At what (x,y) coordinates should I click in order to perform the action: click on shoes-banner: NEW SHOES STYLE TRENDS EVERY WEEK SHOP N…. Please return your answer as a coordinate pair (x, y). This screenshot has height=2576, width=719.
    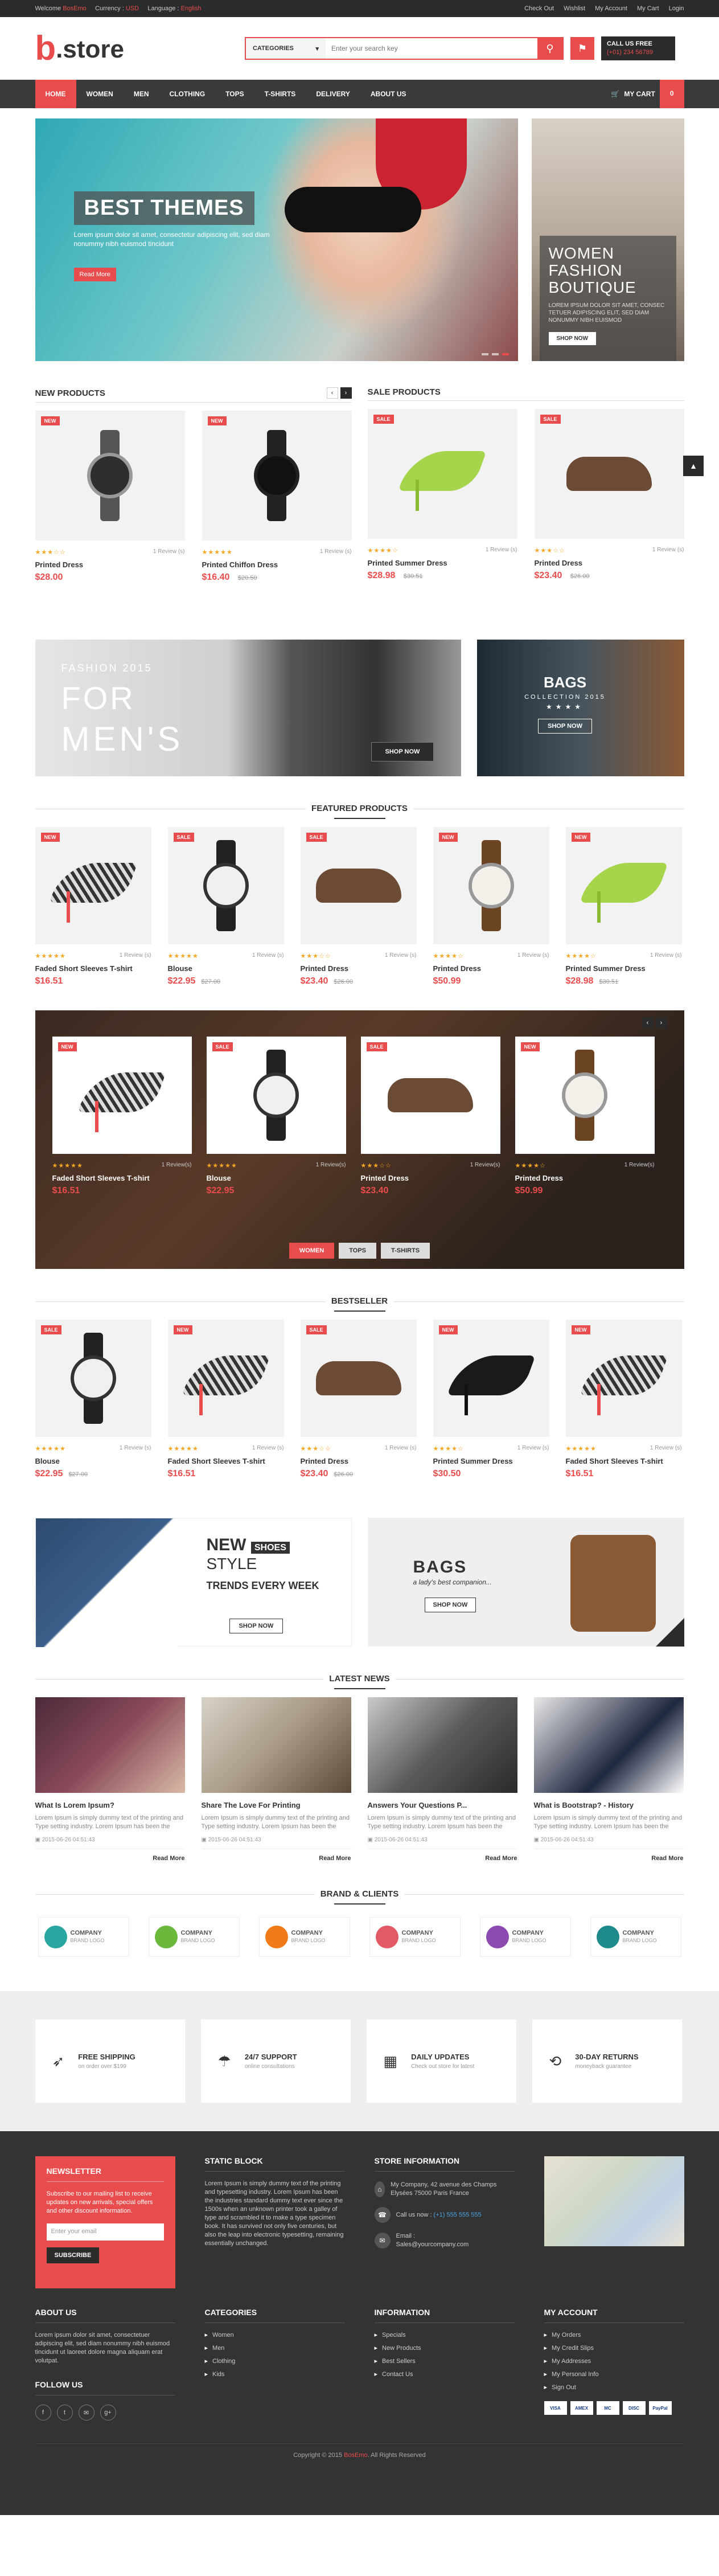
    Looking at the image, I should click on (193, 1582).